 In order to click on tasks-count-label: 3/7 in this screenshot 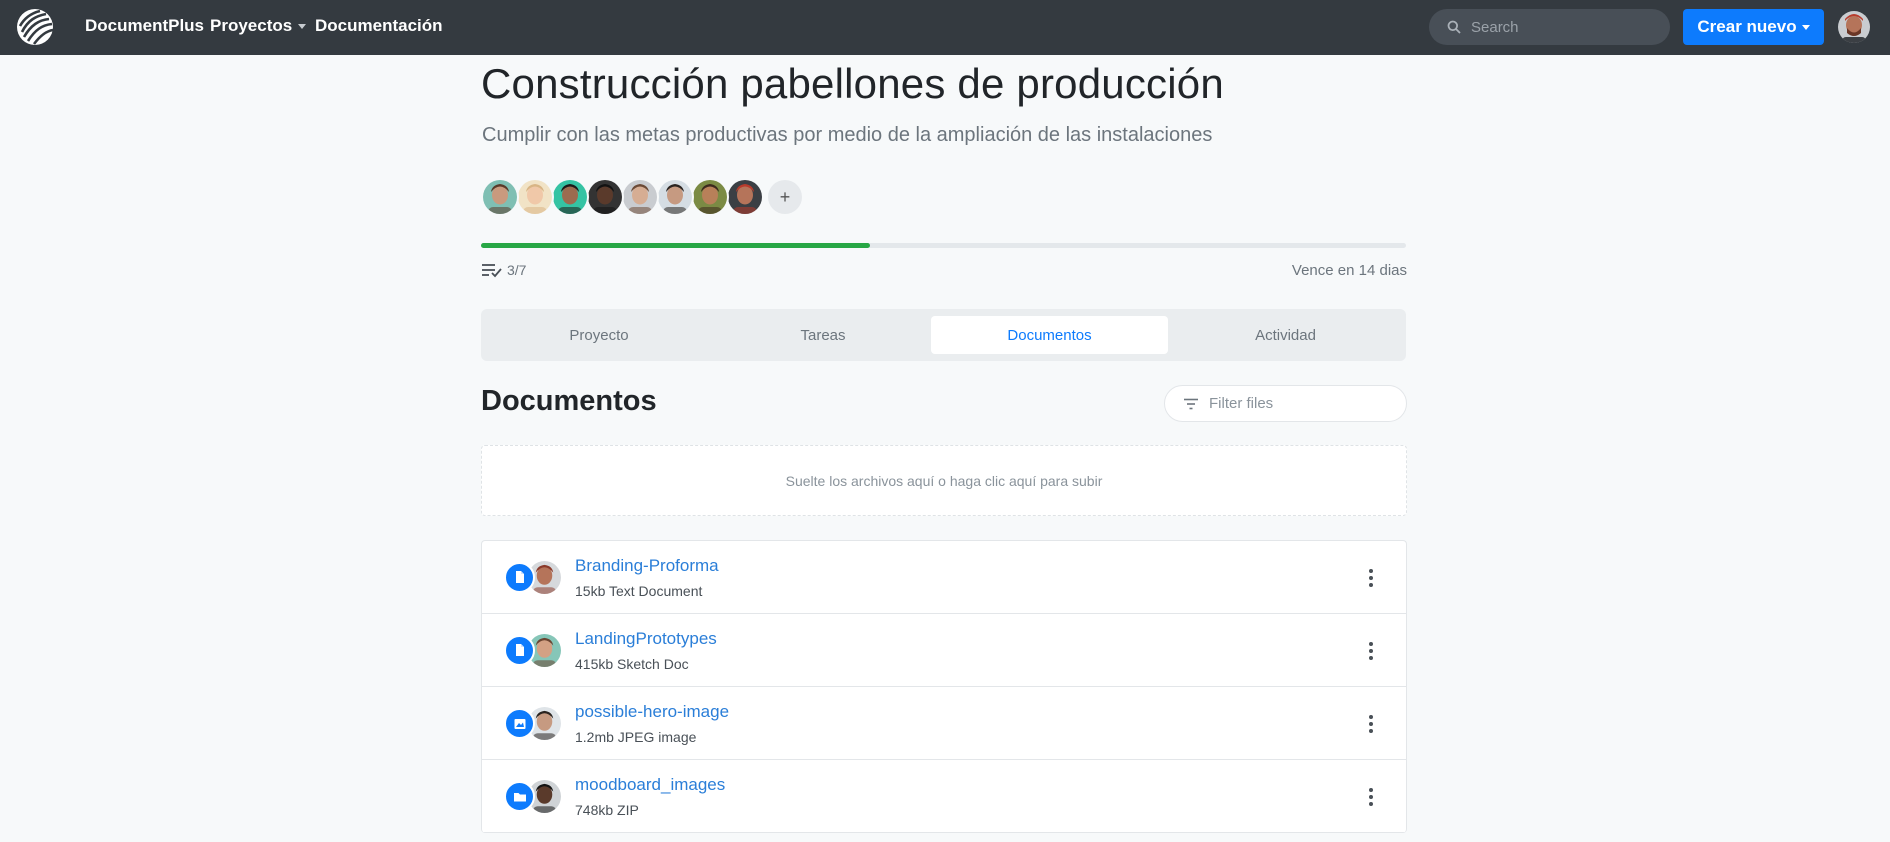, I will do `click(517, 270)`.